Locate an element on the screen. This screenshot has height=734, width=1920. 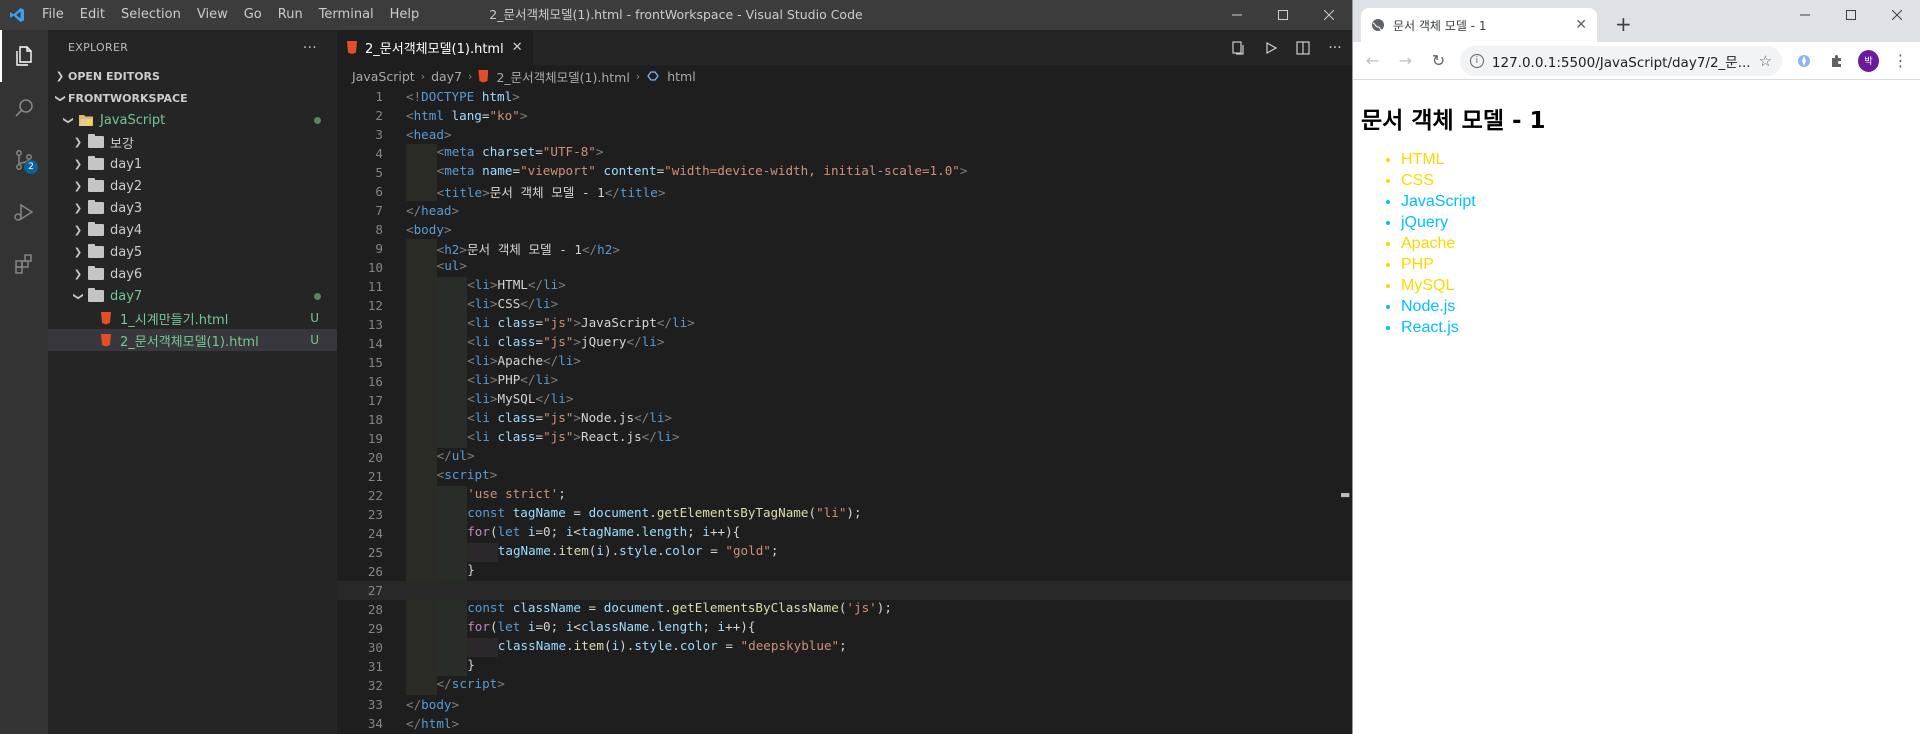
code-line: 1 <!DOCTYPE html> is located at coordinates (844, 96).